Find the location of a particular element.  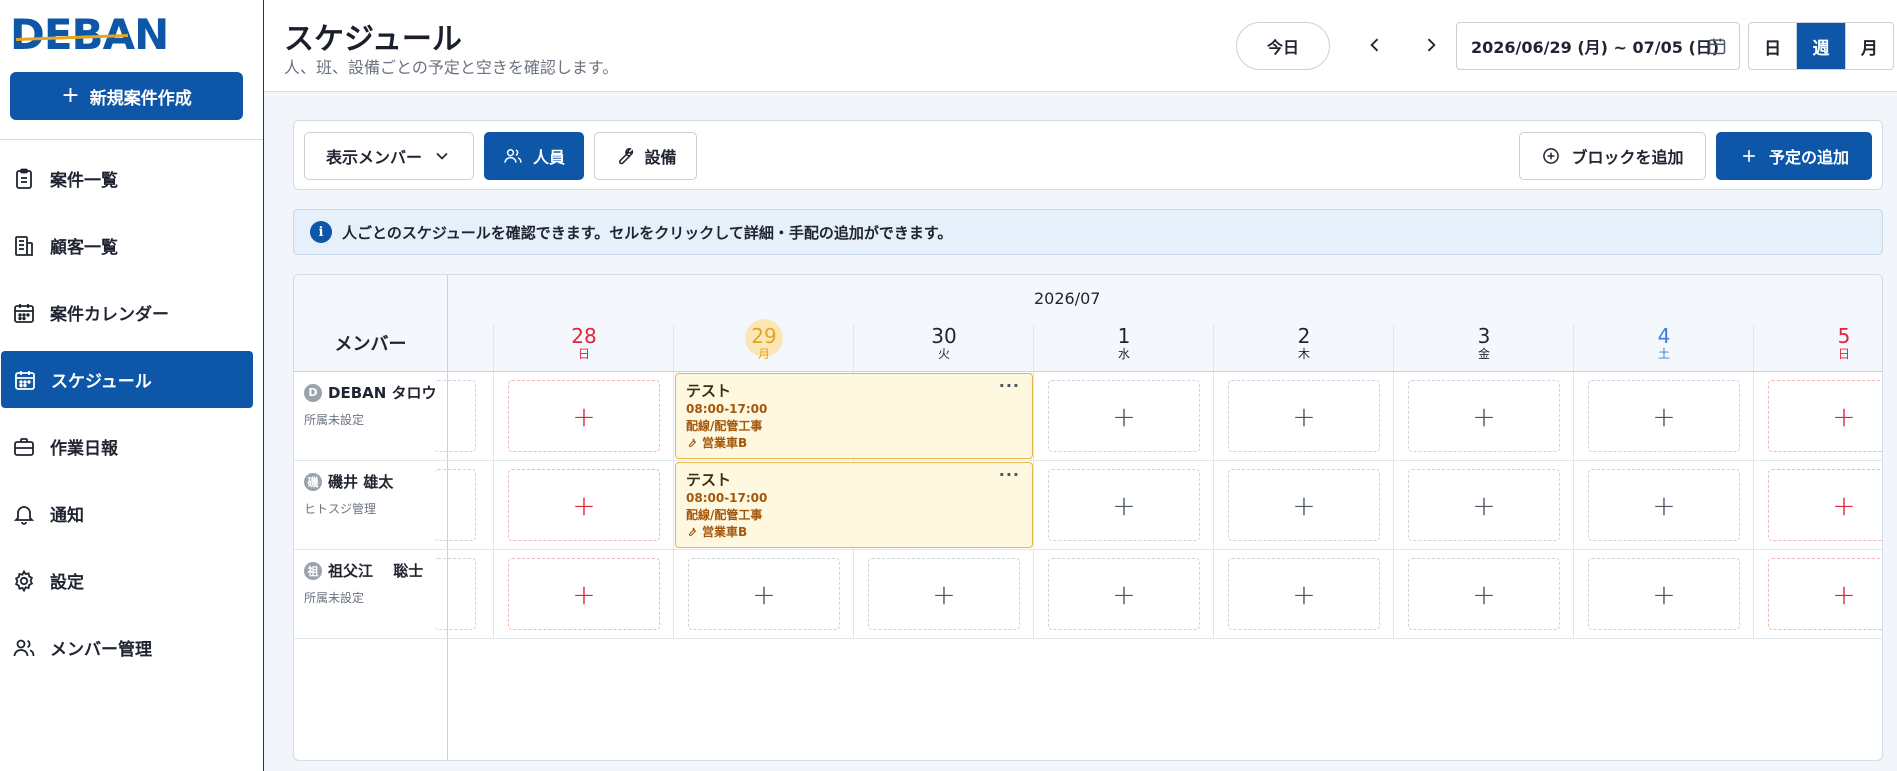

view-toggle: 日 週 月 is located at coordinates (1821, 46).